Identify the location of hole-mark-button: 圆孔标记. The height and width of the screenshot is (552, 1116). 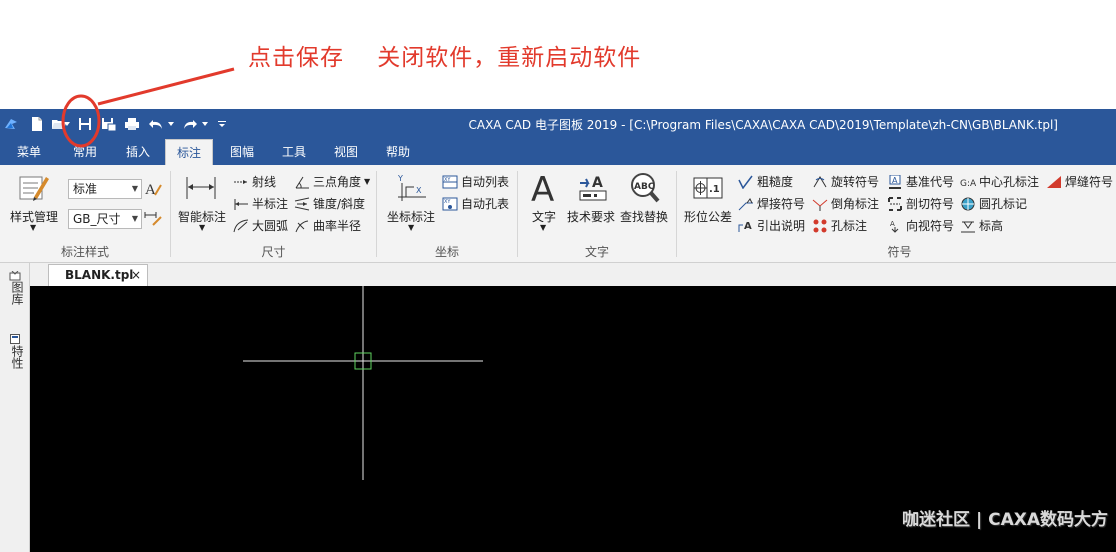
(993, 203).